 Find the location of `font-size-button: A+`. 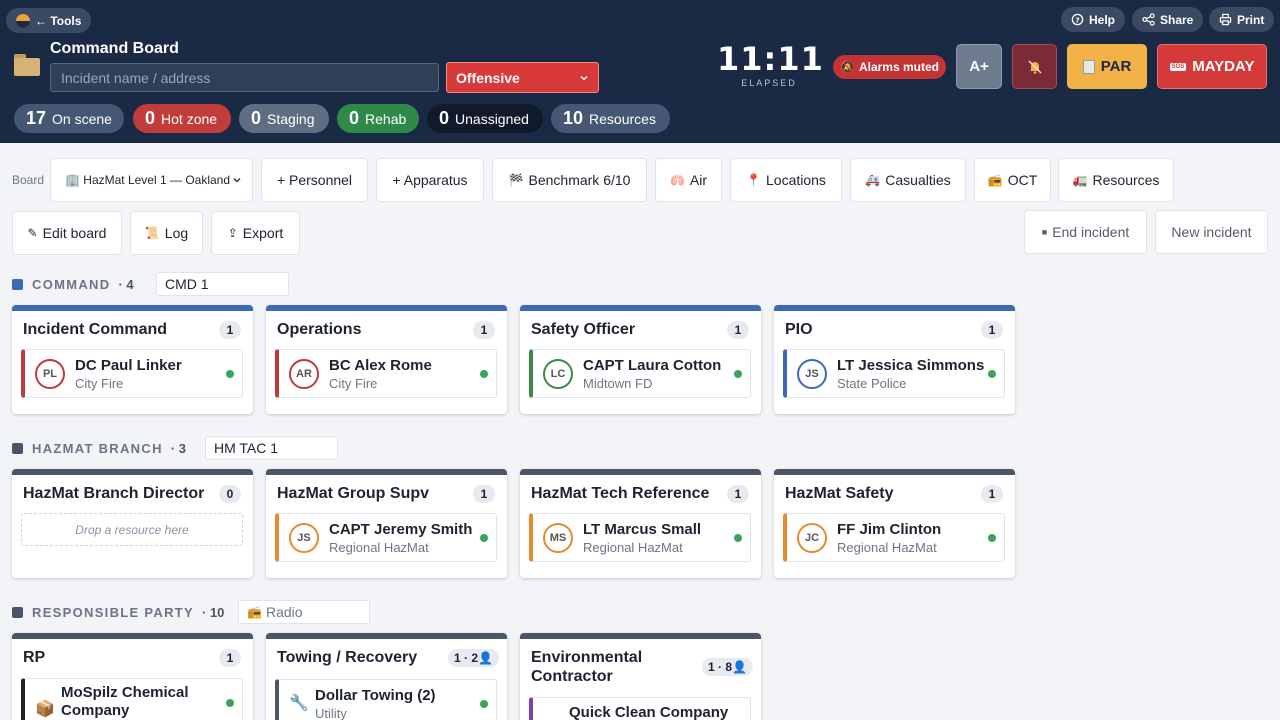

font-size-button: A+ is located at coordinates (979, 66).